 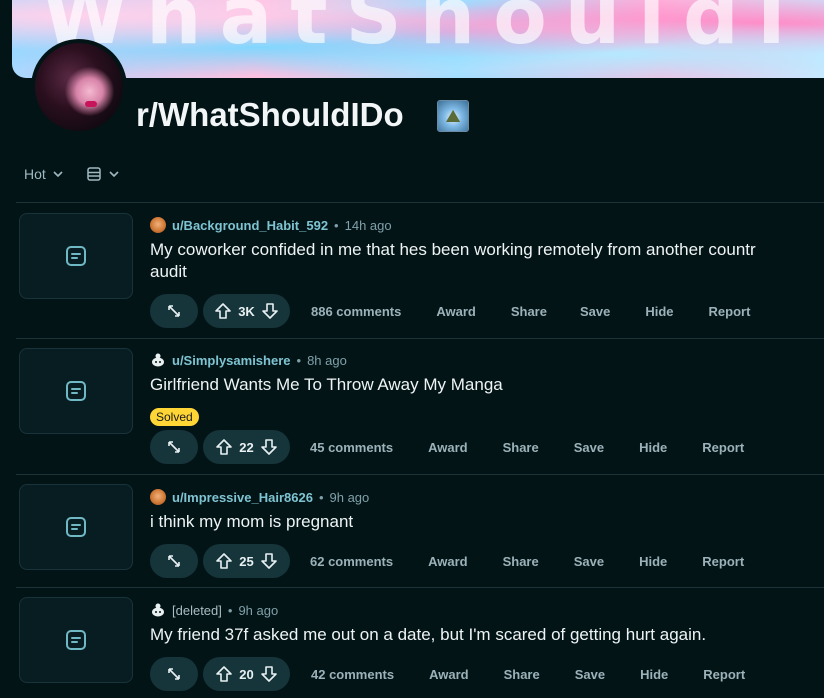 What do you see at coordinates (94, 174) in the screenshot?
I see `card-view-icon` at bounding box center [94, 174].